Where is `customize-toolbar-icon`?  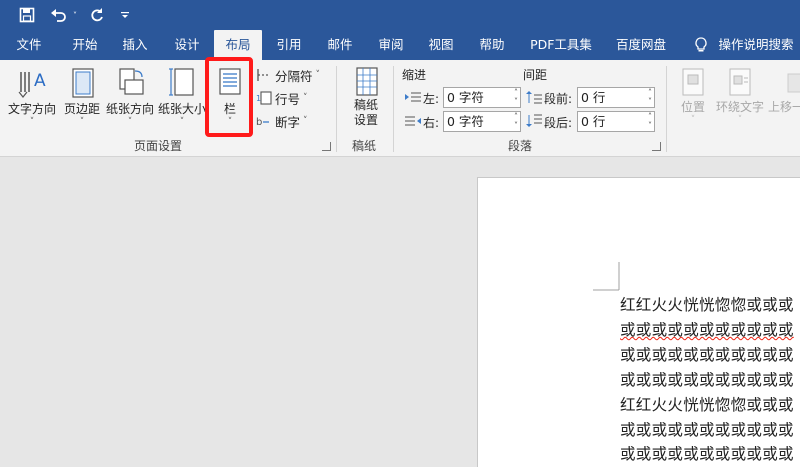 customize-toolbar-icon is located at coordinates (125, 15).